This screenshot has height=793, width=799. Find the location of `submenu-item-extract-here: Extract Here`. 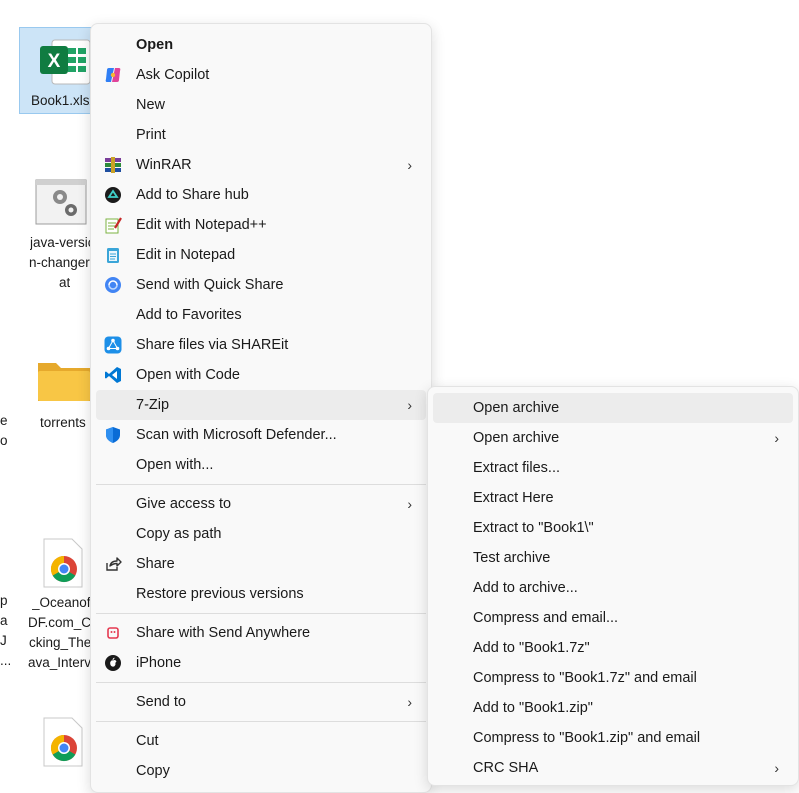

submenu-item-extract-here: Extract Here is located at coordinates (613, 498).